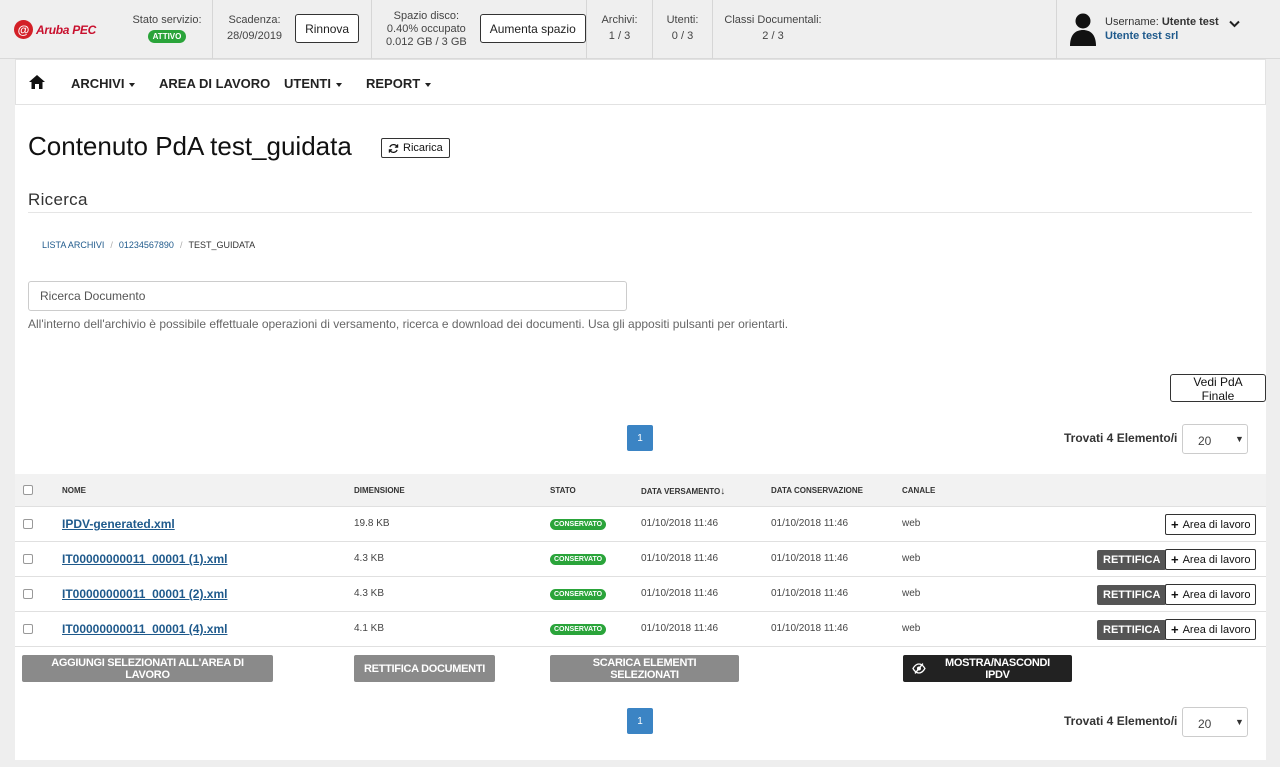  I want to click on breadcrumb: LISTA ARCHIVI/01234567890/TEST_GUIDATA, so click(149, 245).